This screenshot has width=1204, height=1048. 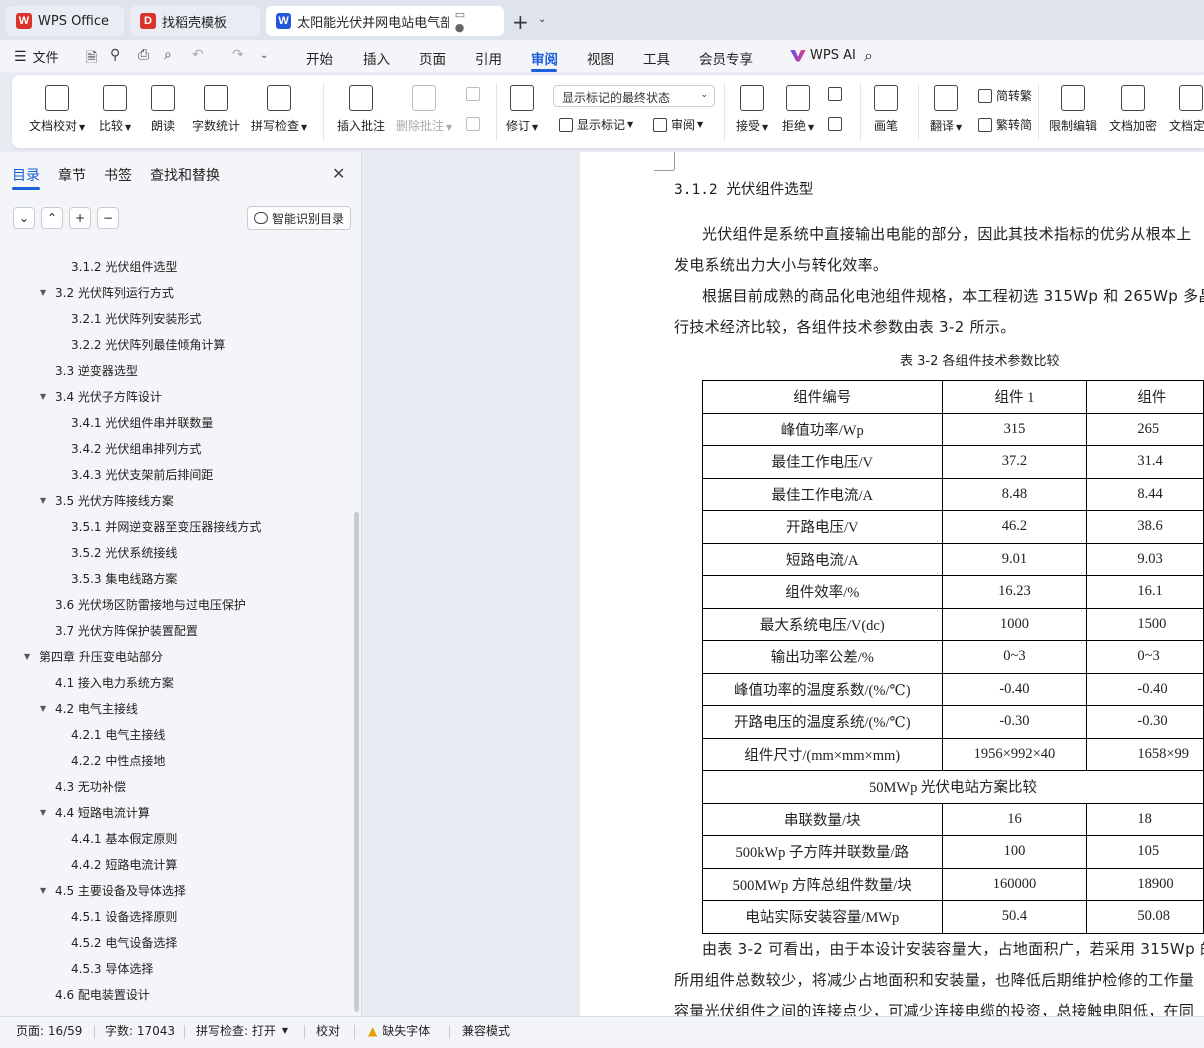 What do you see at coordinates (822, 397) in the screenshot?
I see `table-cell: 组件编号` at bounding box center [822, 397].